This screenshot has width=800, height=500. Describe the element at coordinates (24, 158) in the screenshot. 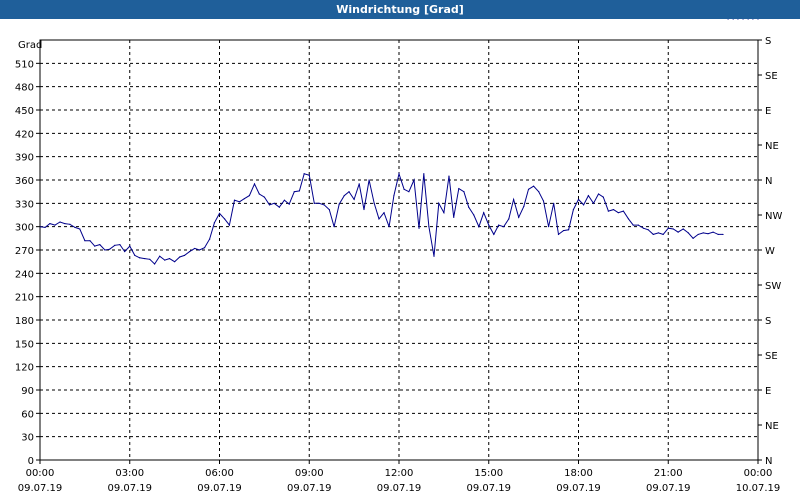

I see `y-tick-label: 390` at that location.